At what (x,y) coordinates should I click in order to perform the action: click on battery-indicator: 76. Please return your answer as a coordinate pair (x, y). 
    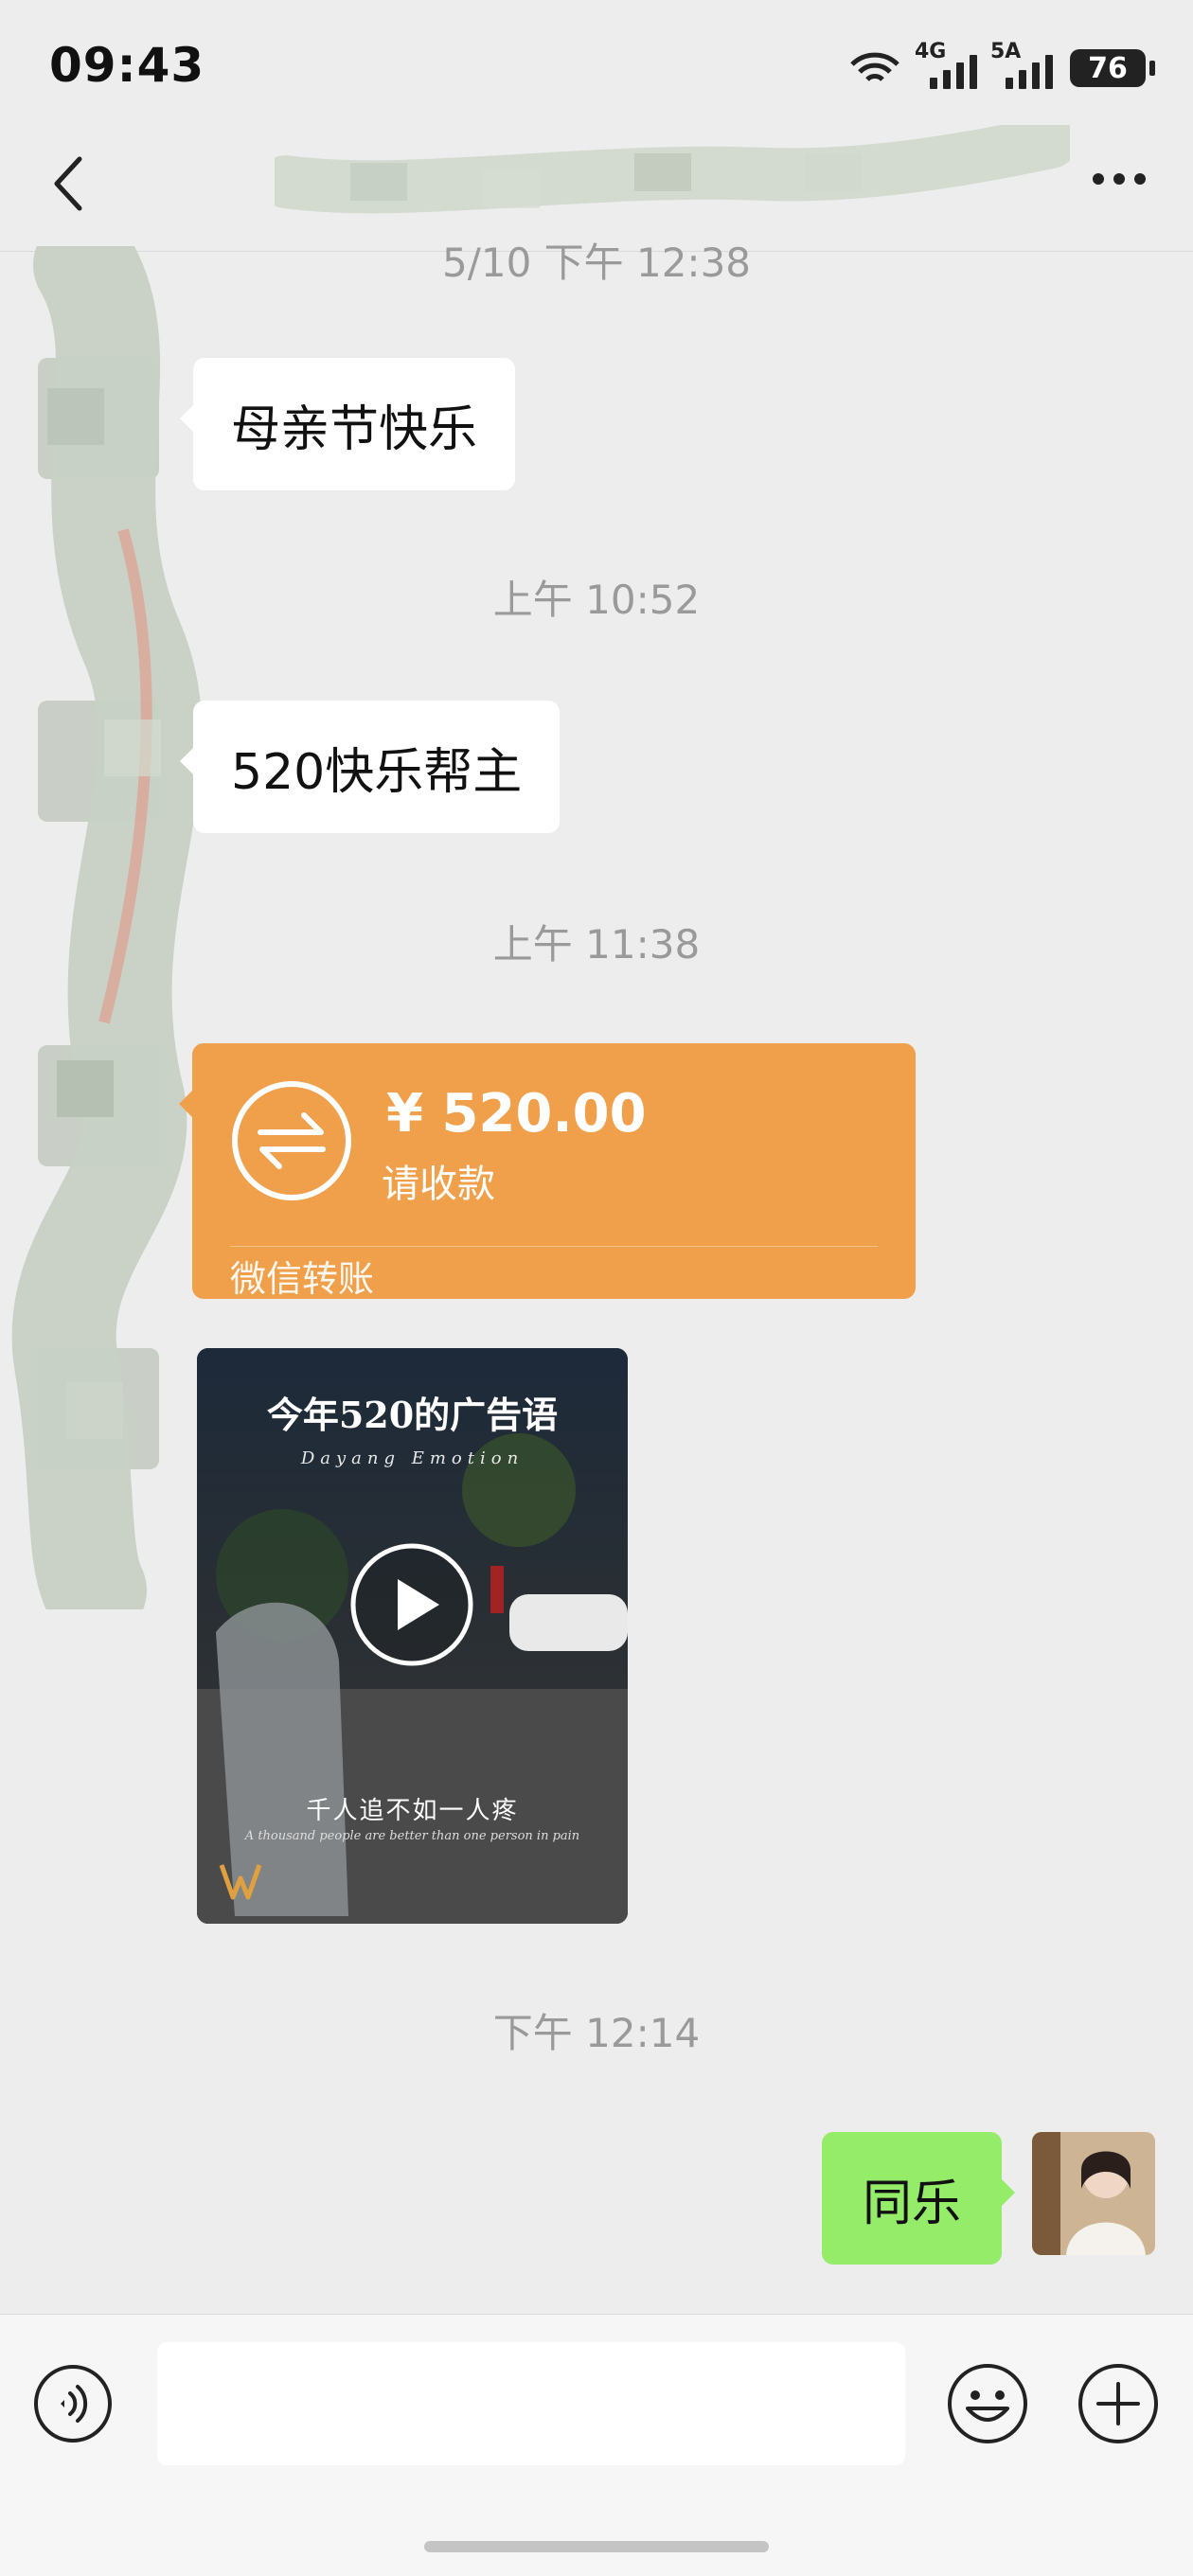
    Looking at the image, I should click on (1112, 68).